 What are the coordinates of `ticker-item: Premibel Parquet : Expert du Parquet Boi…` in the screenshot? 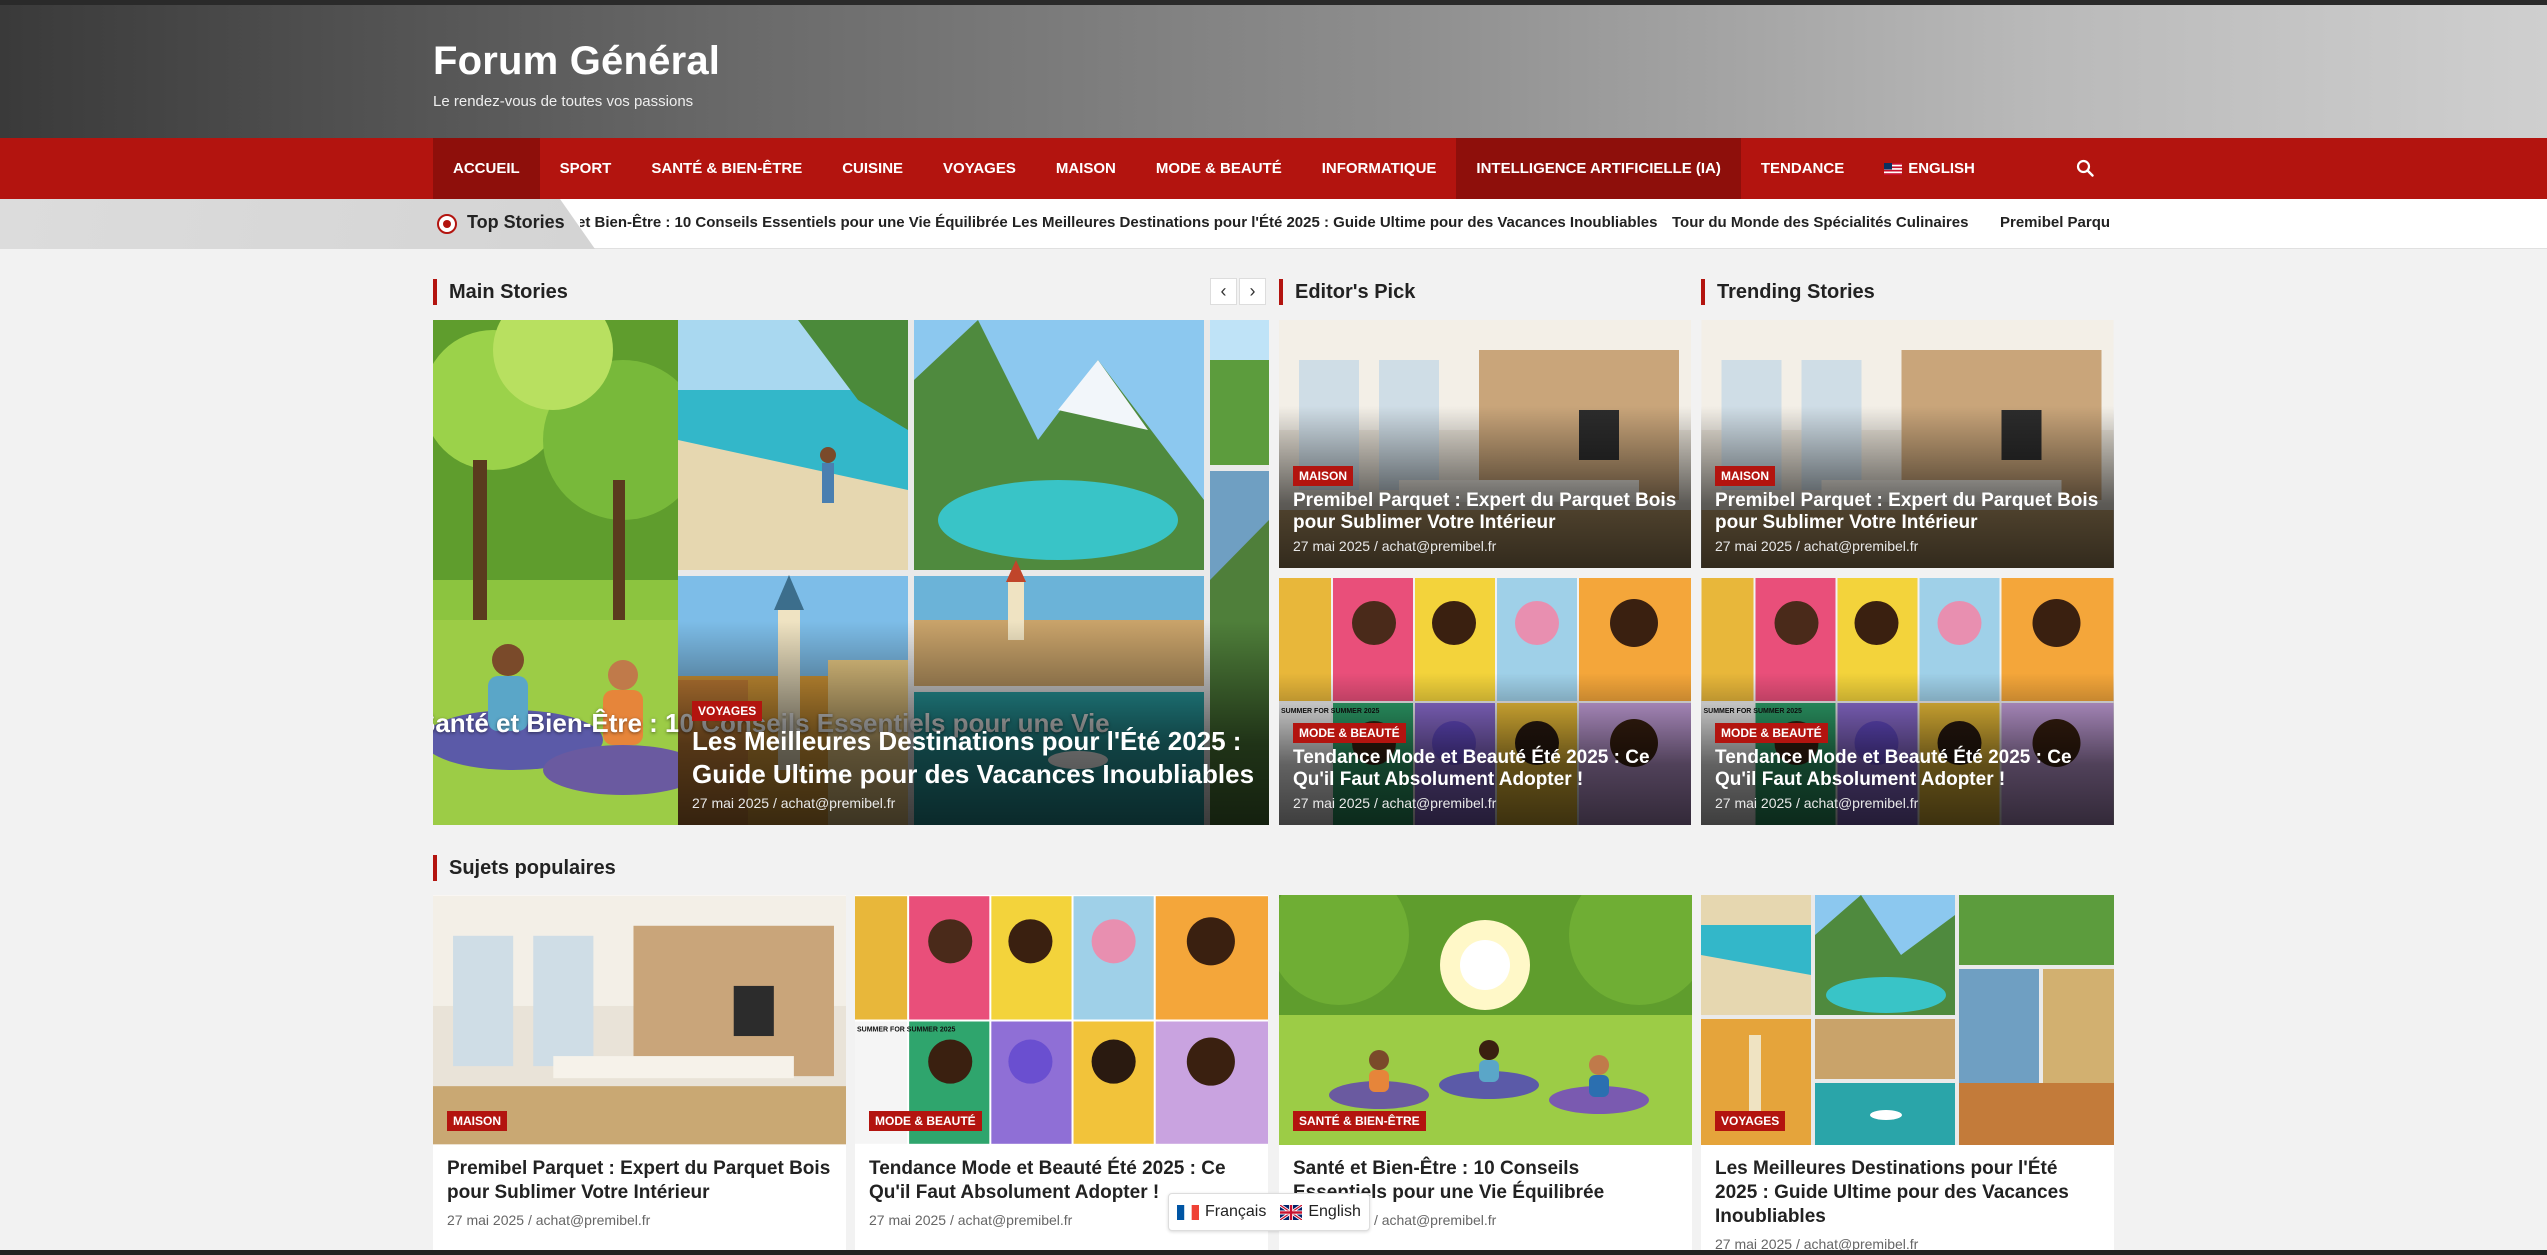 It's located at (2055, 222).